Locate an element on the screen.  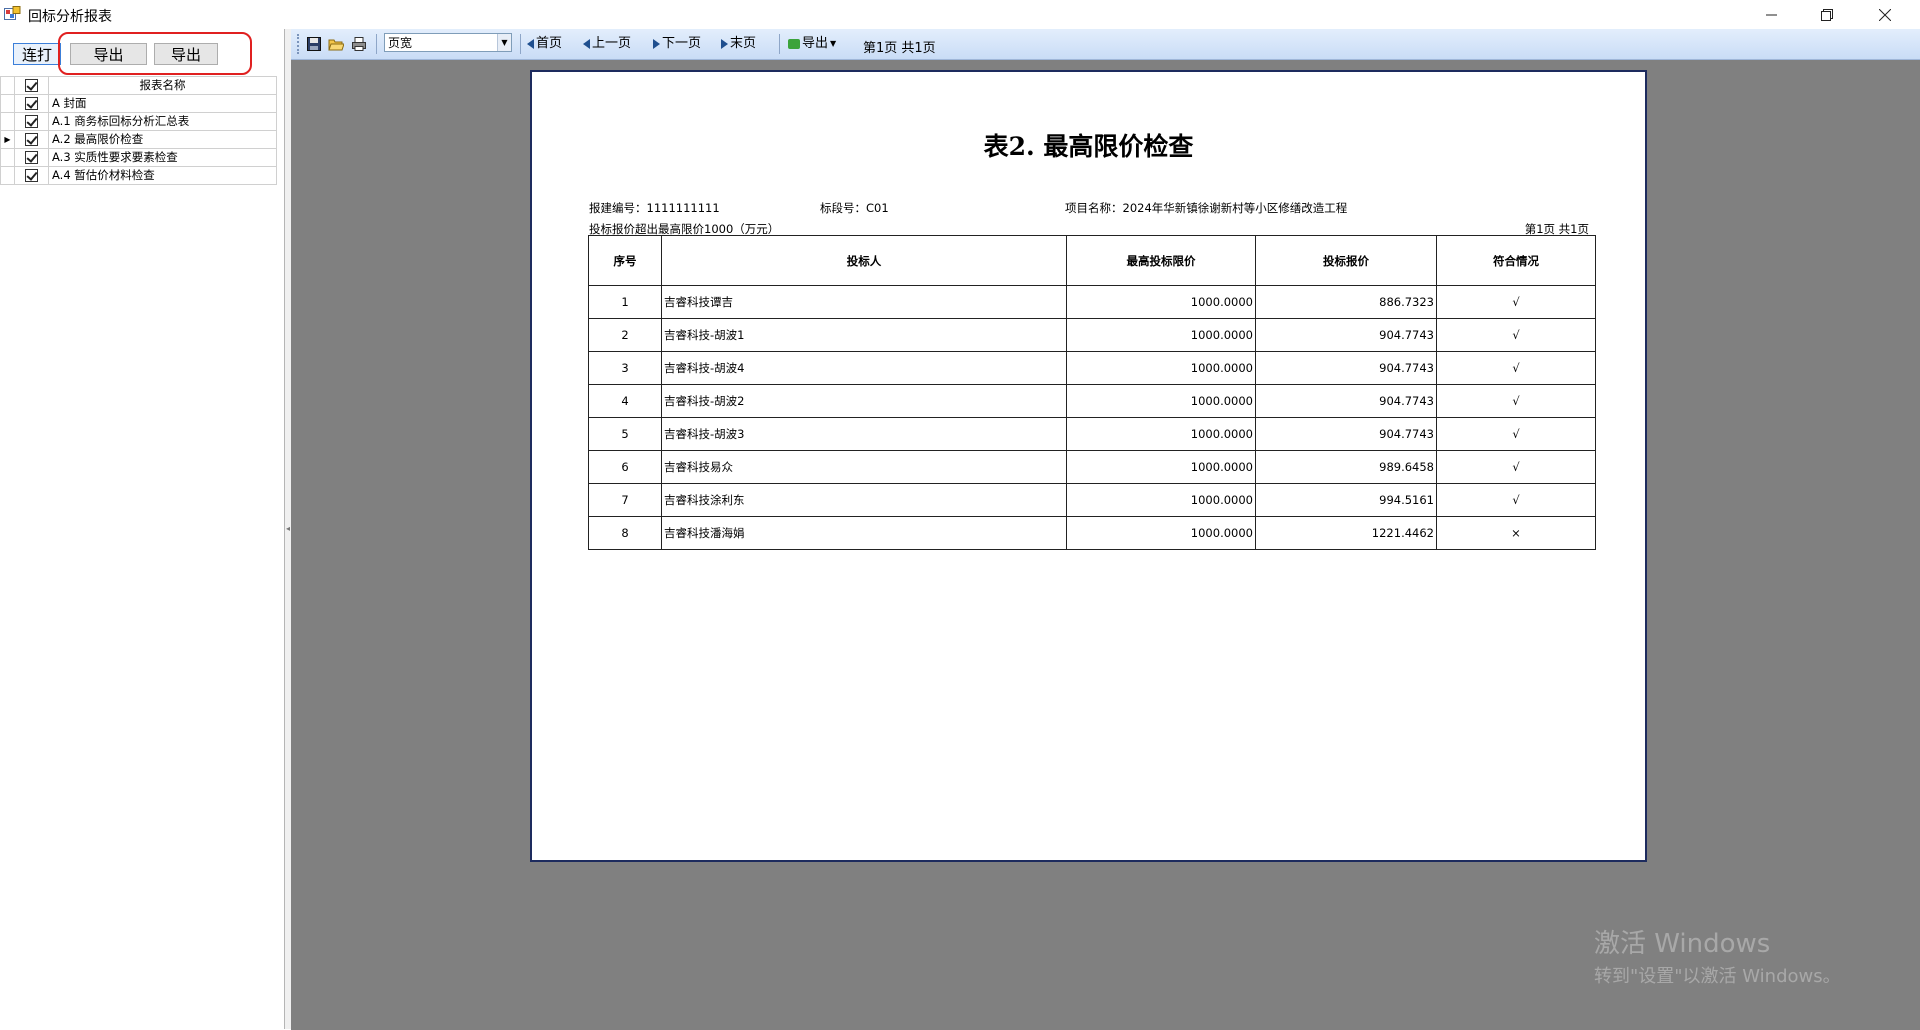
cell-no: 8 is located at coordinates (625, 533).